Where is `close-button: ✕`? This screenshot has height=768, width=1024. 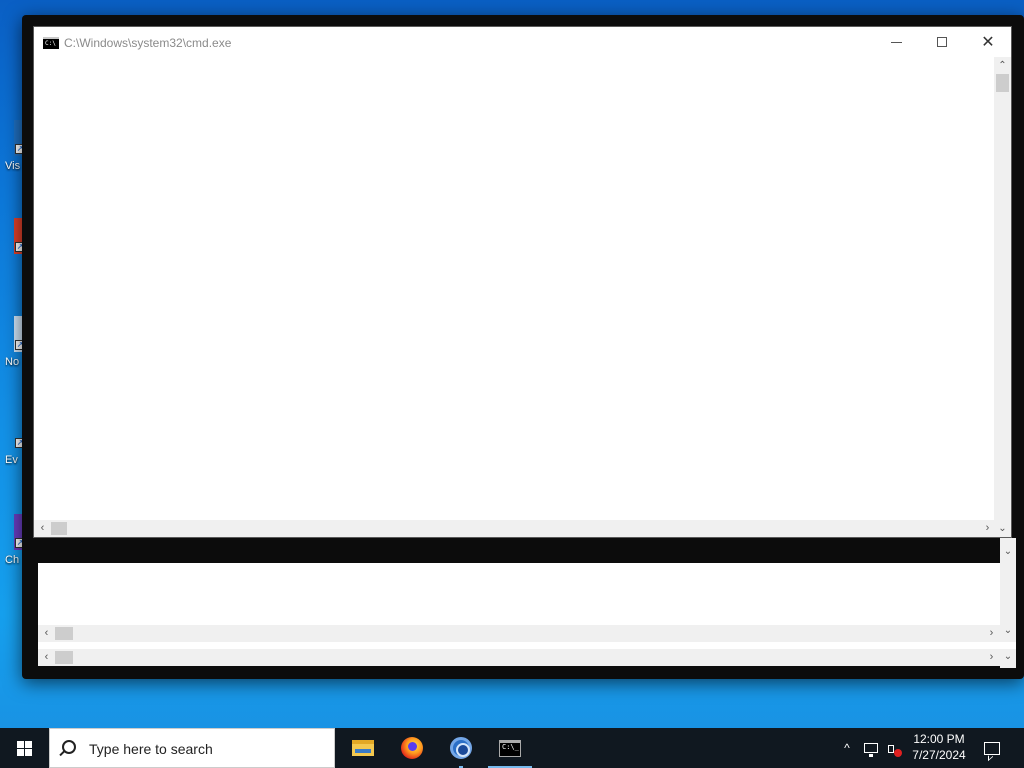 close-button: ✕ is located at coordinates (988, 42).